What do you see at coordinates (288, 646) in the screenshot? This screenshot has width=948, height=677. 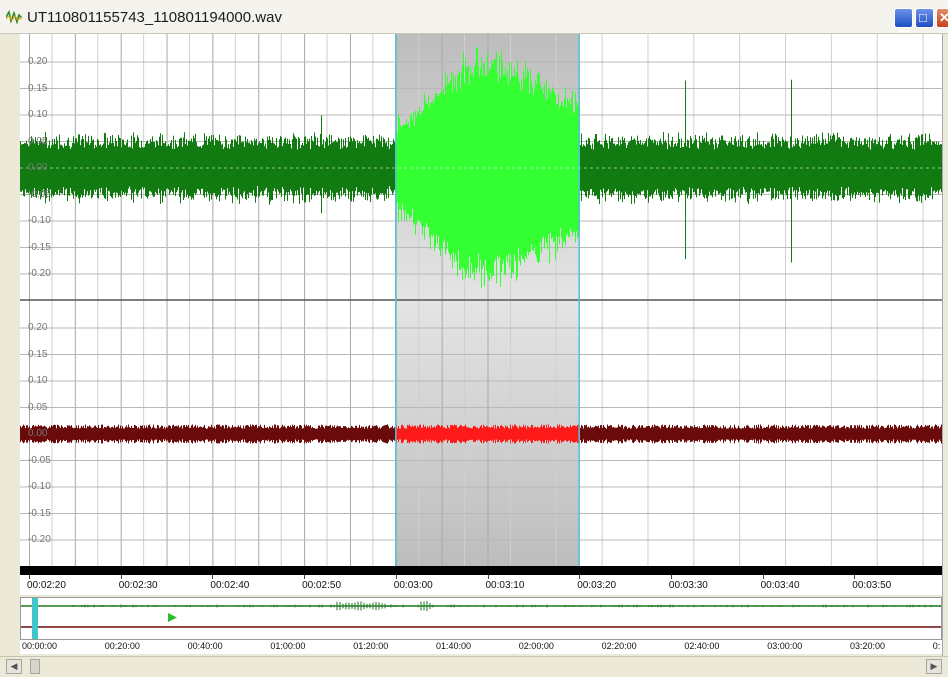 I see `overview-tick-label: 01:00:00` at bounding box center [288, 646].